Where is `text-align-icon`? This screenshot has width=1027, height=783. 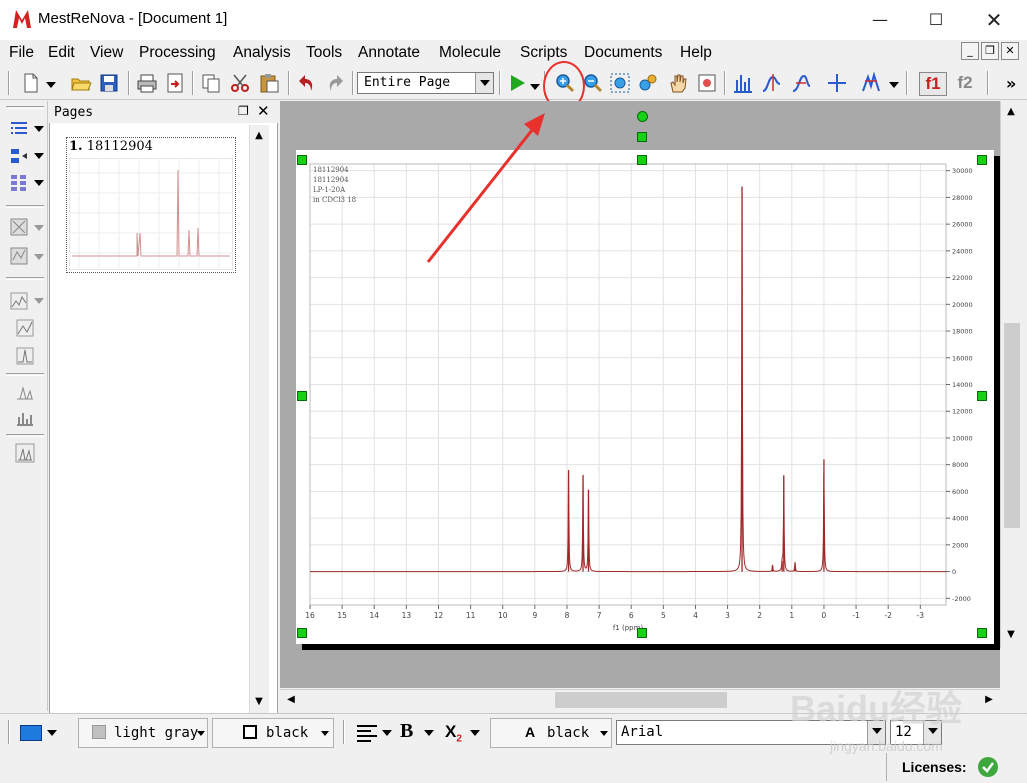 text-align-icon is located at coordinates (367, 733).